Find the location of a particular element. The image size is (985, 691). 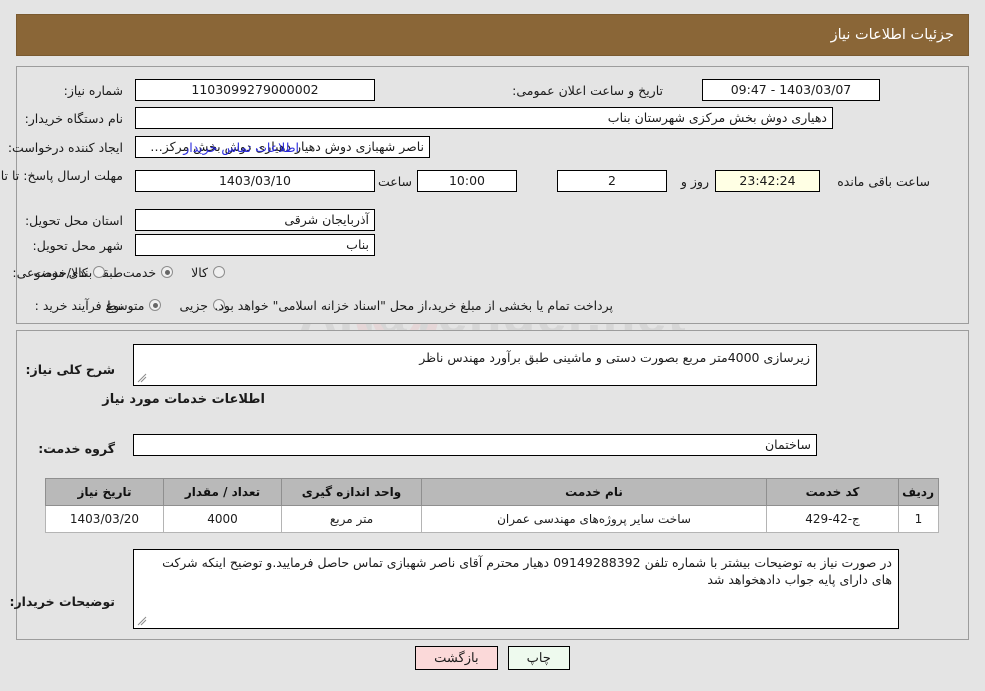

buyer-org-label-row: نام دستگاه خریدار: is located at coordinates (74, 118).